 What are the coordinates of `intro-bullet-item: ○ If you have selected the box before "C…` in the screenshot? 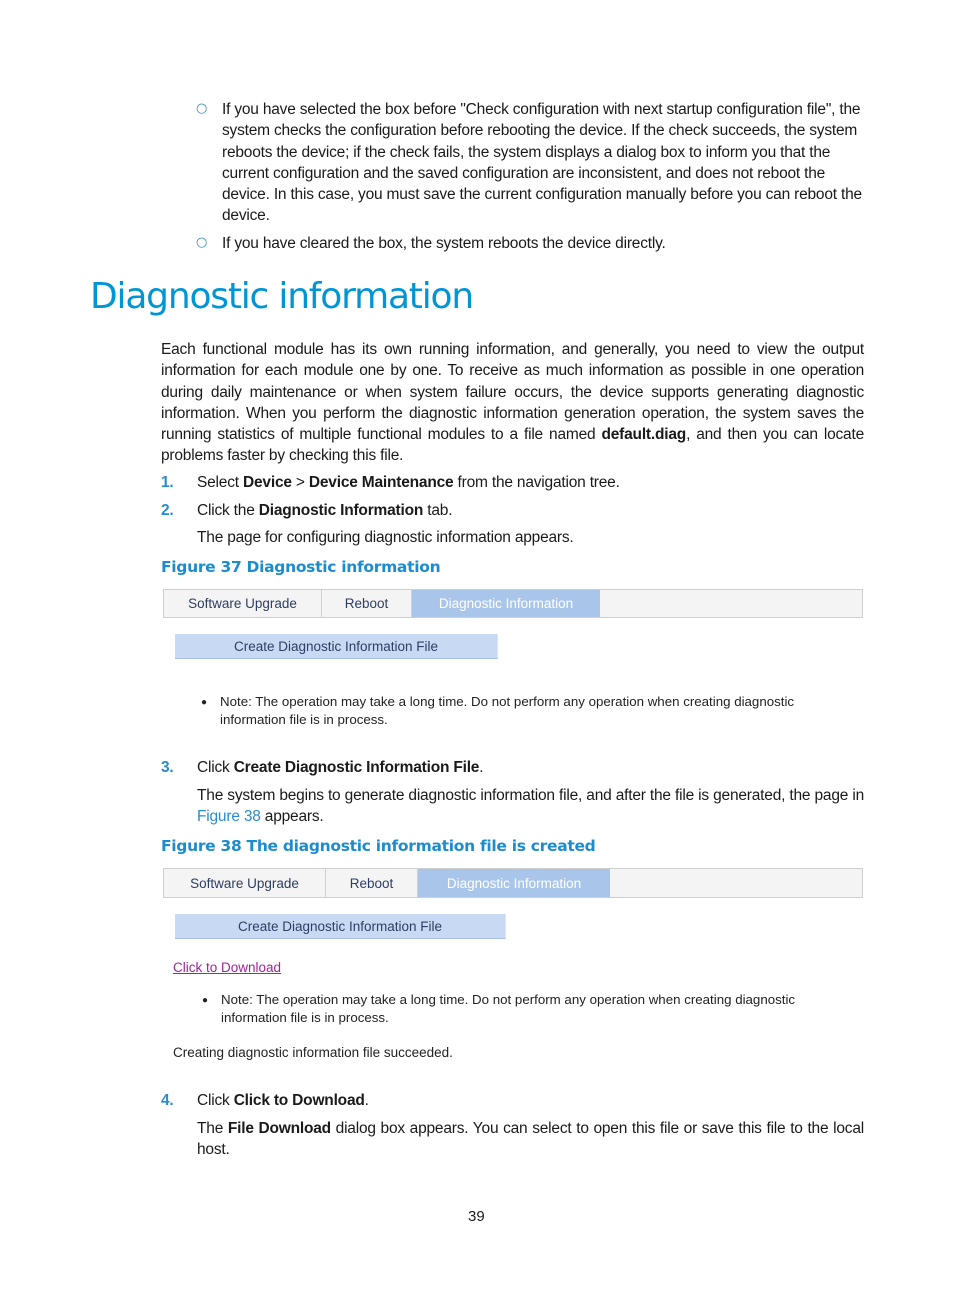 It's located at (530, 163).